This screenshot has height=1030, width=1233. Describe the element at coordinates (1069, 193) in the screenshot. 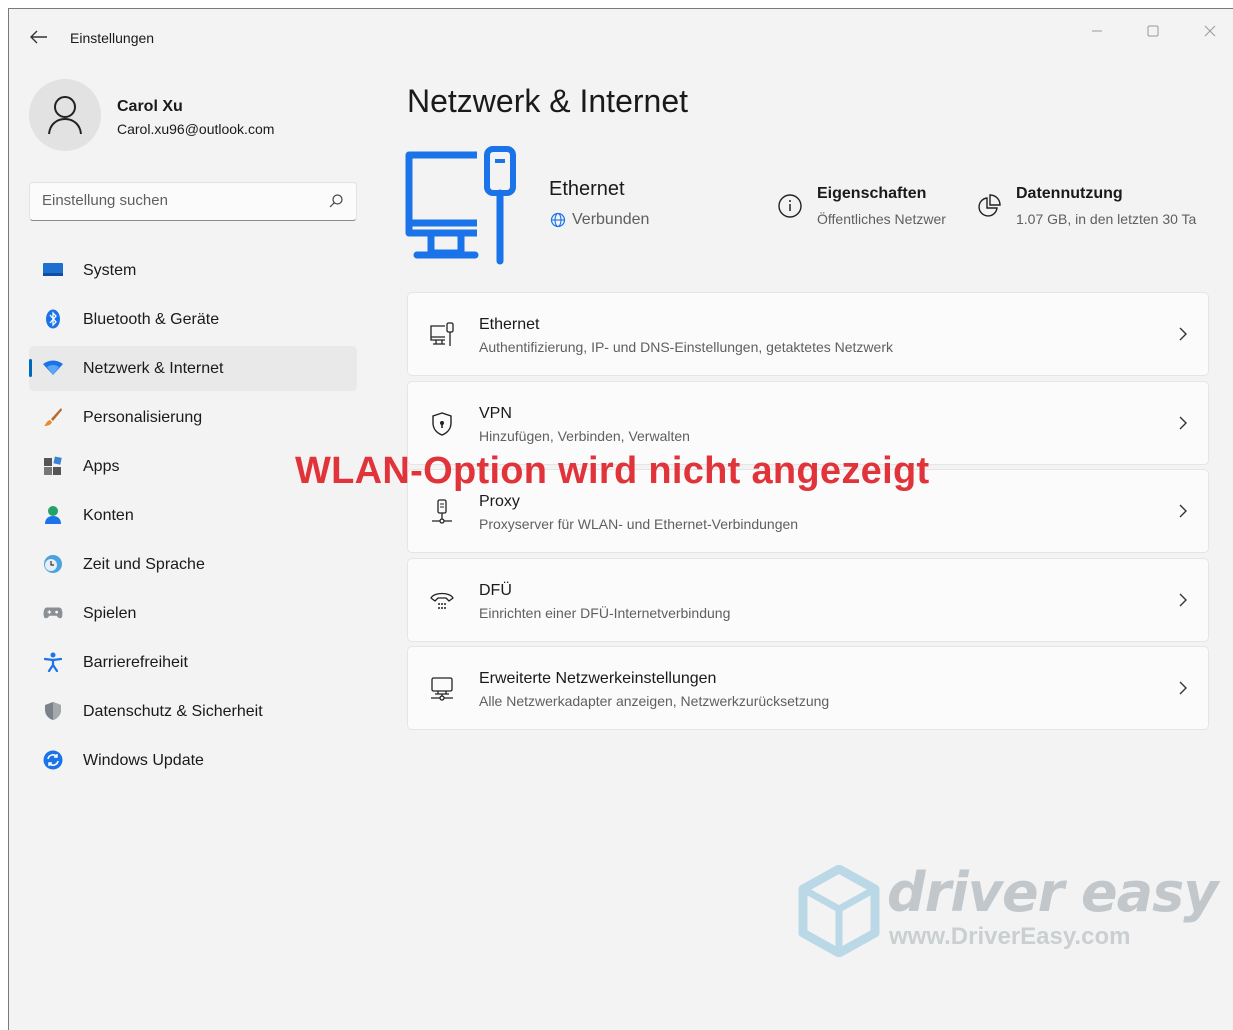

I see `data-usage-title: Datennutzung` at that location.